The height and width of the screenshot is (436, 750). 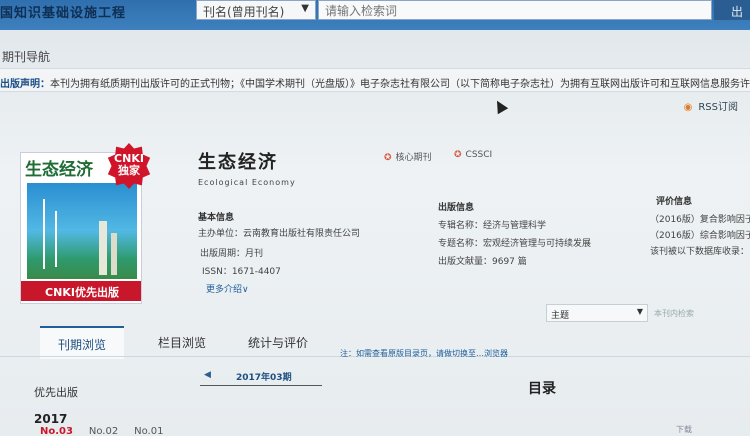 What do you see at coordinates (26, 56) in the screenshot?
I see `breadcrumb: 期刊导航` at bounding box center [26, 56].